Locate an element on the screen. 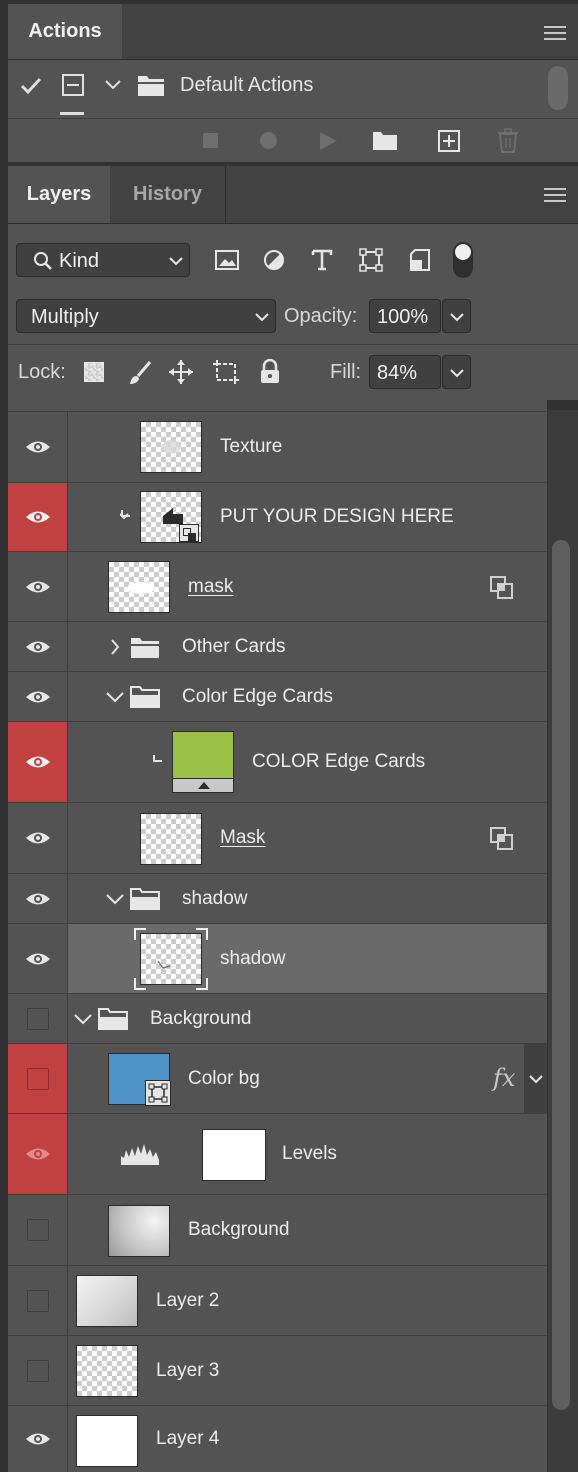 The image size is (578, 1472). trash-icon is located at coordinates (508, 141).